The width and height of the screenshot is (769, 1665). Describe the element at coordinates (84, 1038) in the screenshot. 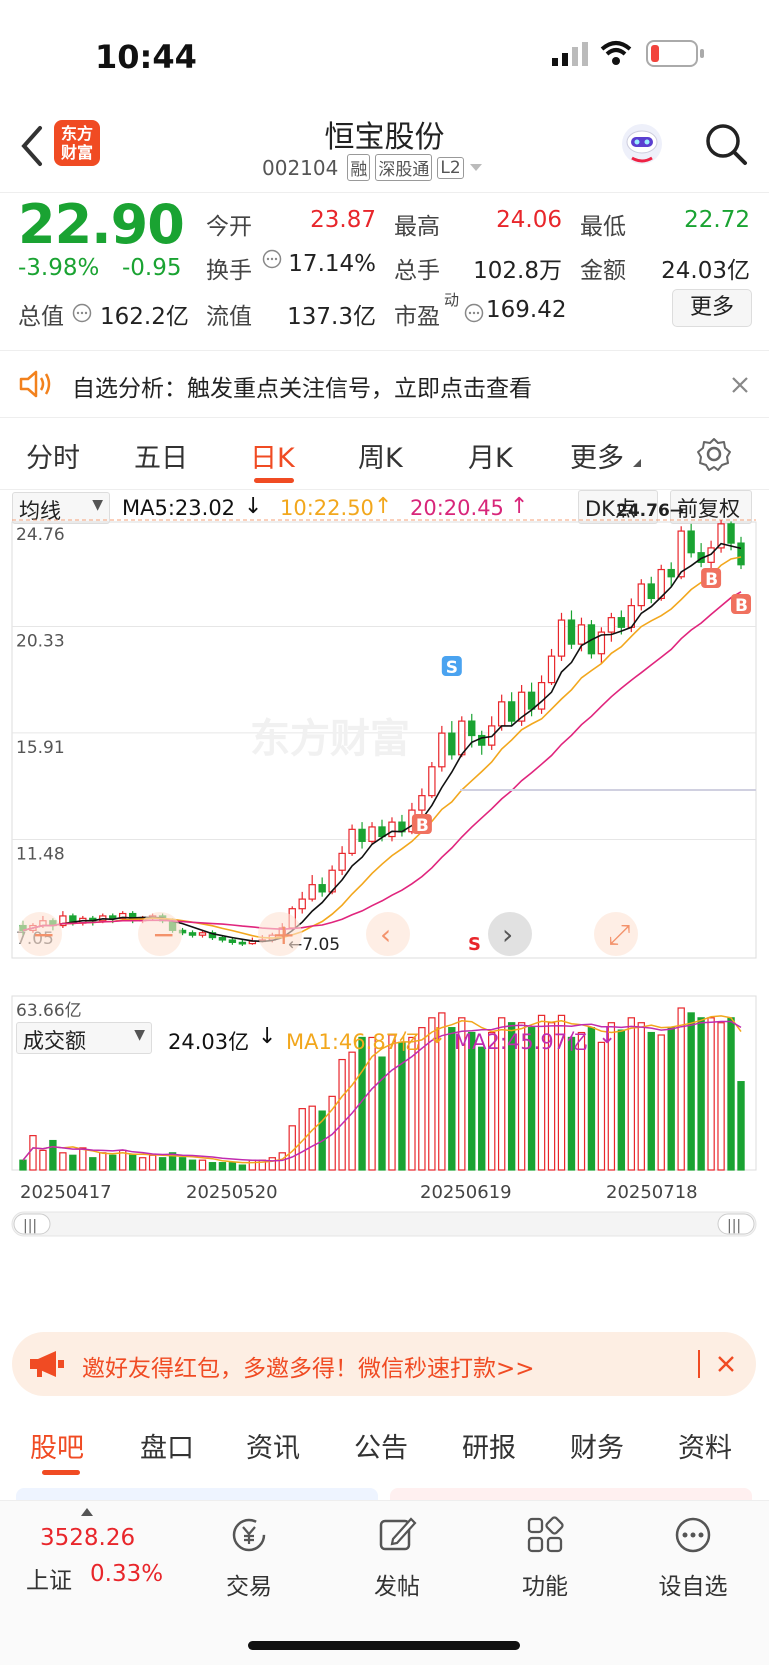

I see `volume-indicator-select: 成交额 ▼` at that location.